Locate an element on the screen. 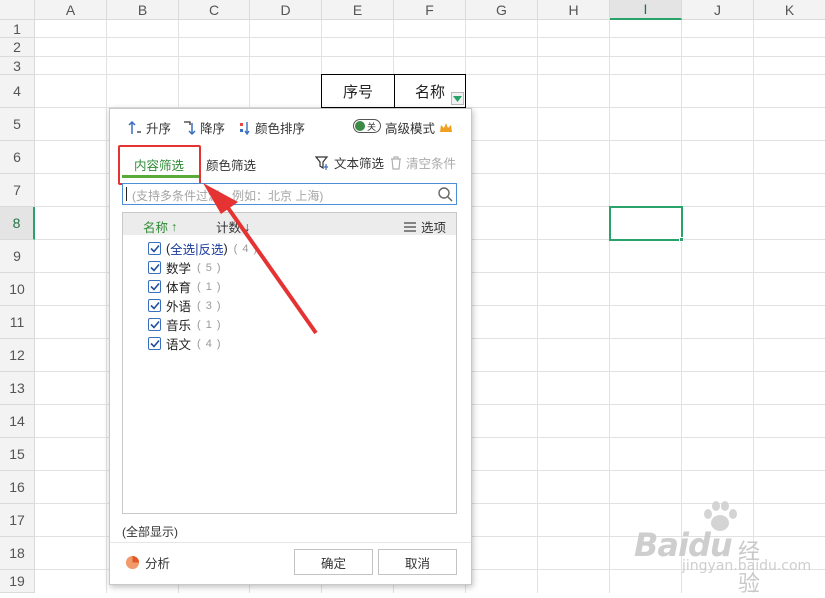 The width and height of the screenshot is (825, 598). list-header-count: 计数 is located at coordinates (229, 228).